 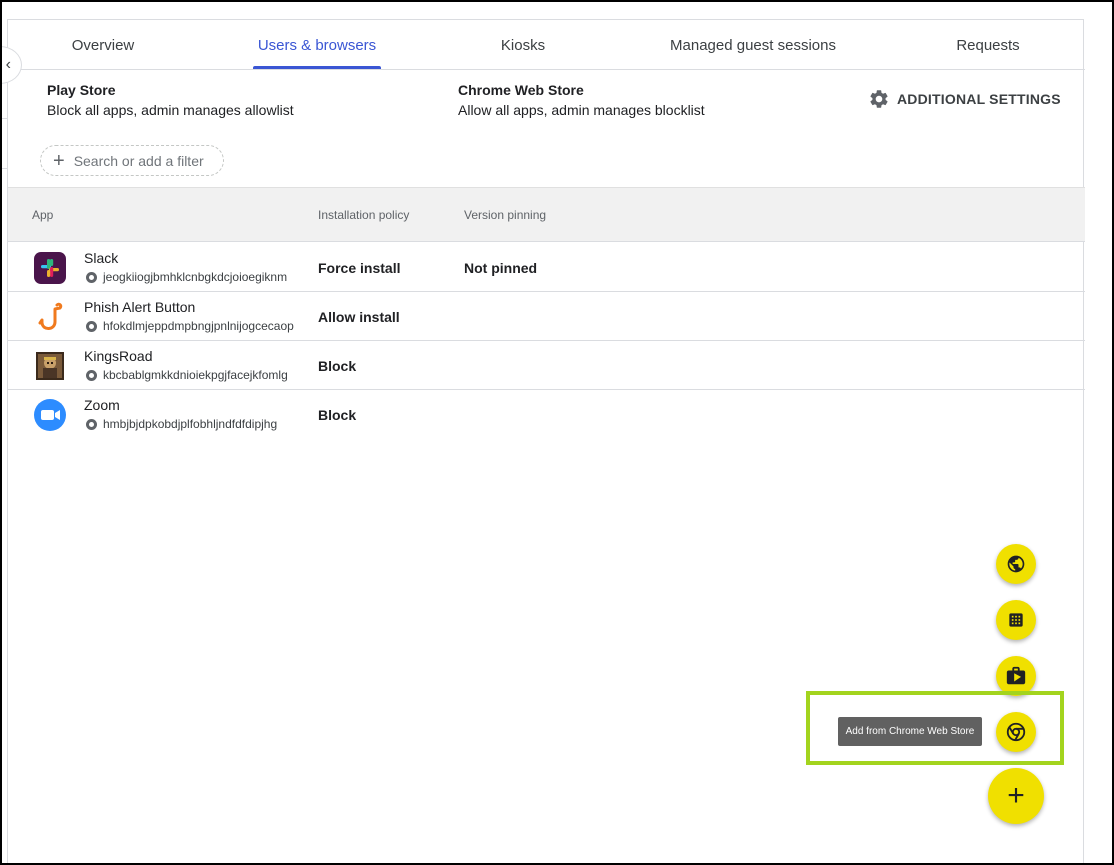 I want to click on chrome-web-store-tooltip: Add from Chrome Web Store, so click(x=910, y=731).